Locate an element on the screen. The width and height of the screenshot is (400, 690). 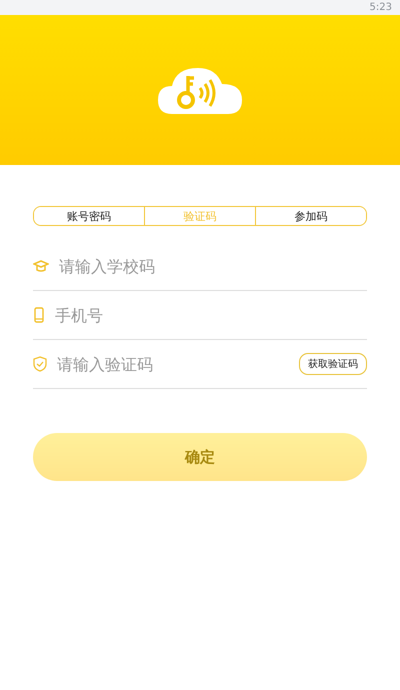
phone-icon is located at coordinates (39, 315).